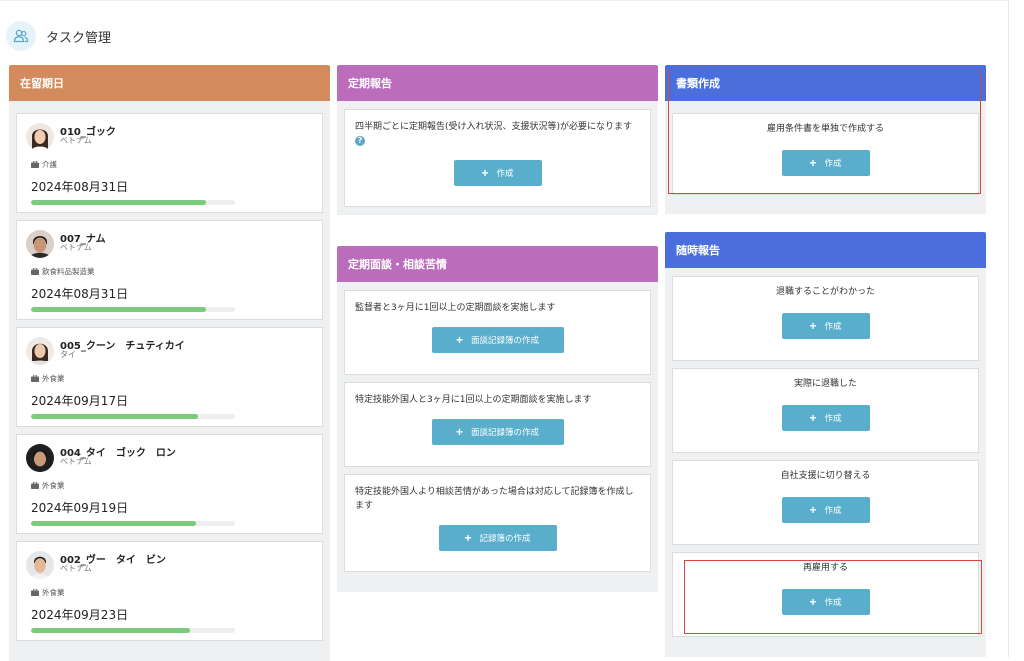 The width and height of the screenshot is (1024, 661). I want to click on person-card: 004_タイ ゴック ロン ベトナム 外食業 2024年09月19日, so click(169, 484).